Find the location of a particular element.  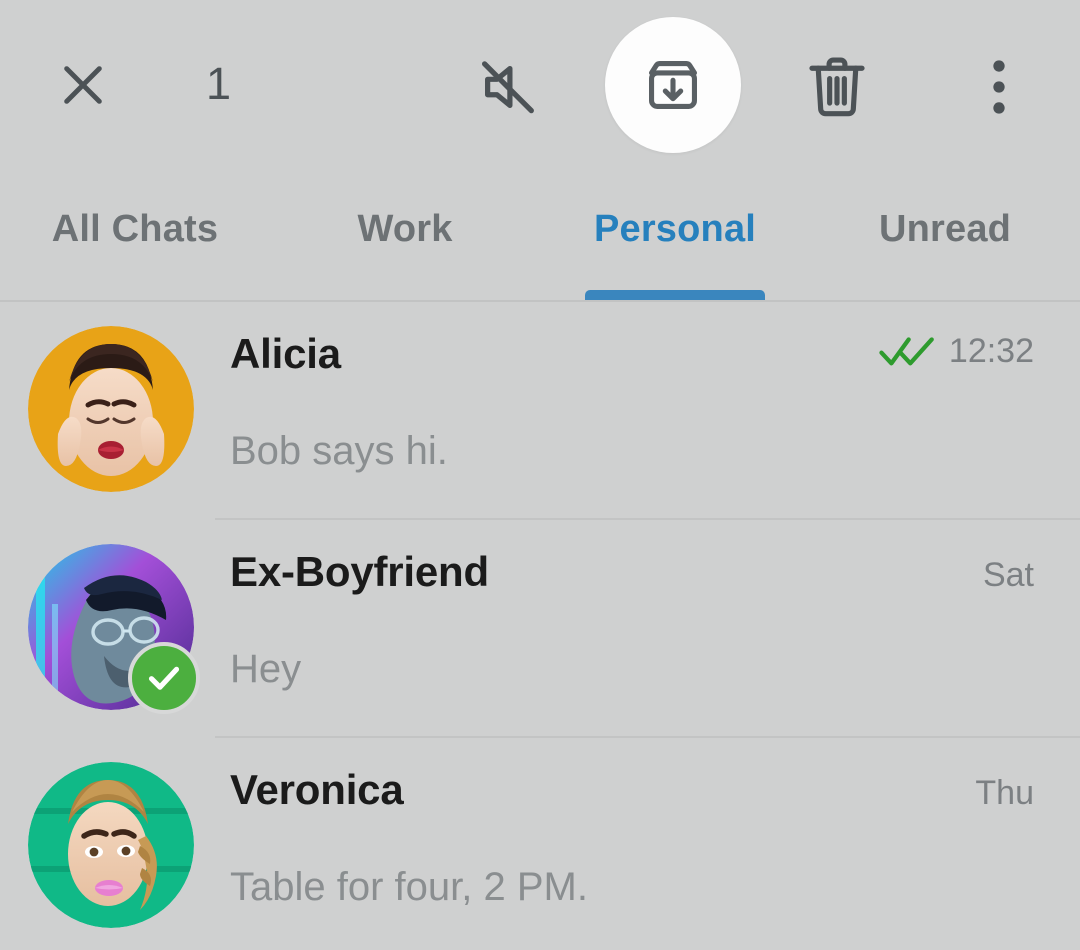

selection-count: 1 is located at coordinates (219, 83).